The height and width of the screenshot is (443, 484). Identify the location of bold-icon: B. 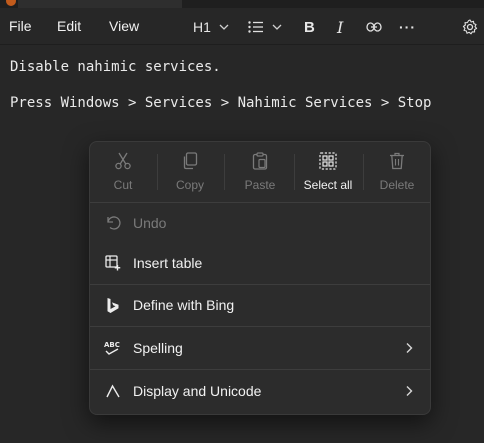
(309, 27).